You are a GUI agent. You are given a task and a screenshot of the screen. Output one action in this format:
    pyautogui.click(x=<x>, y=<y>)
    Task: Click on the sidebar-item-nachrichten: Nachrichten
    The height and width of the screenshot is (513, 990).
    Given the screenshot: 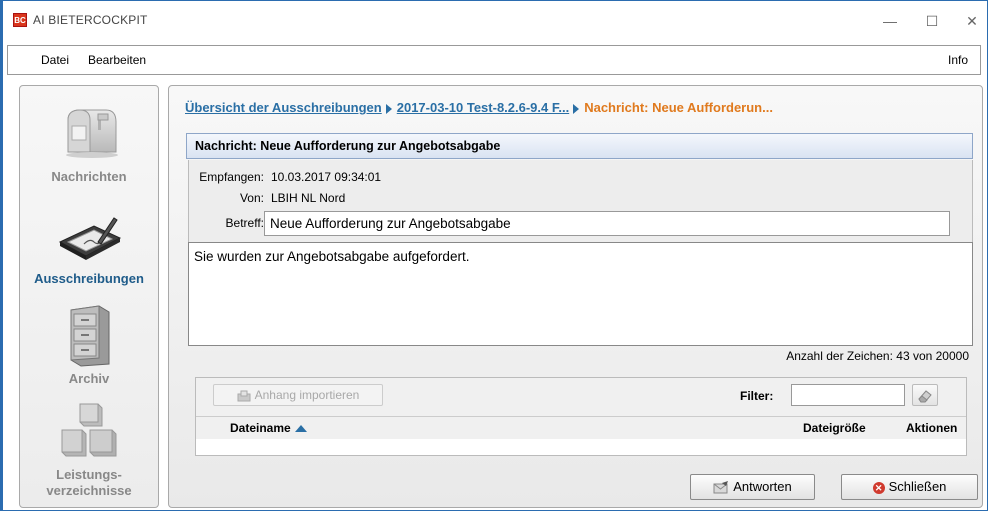 What is the action you would take?
    pyautogui.click(x=89, y=146)
    